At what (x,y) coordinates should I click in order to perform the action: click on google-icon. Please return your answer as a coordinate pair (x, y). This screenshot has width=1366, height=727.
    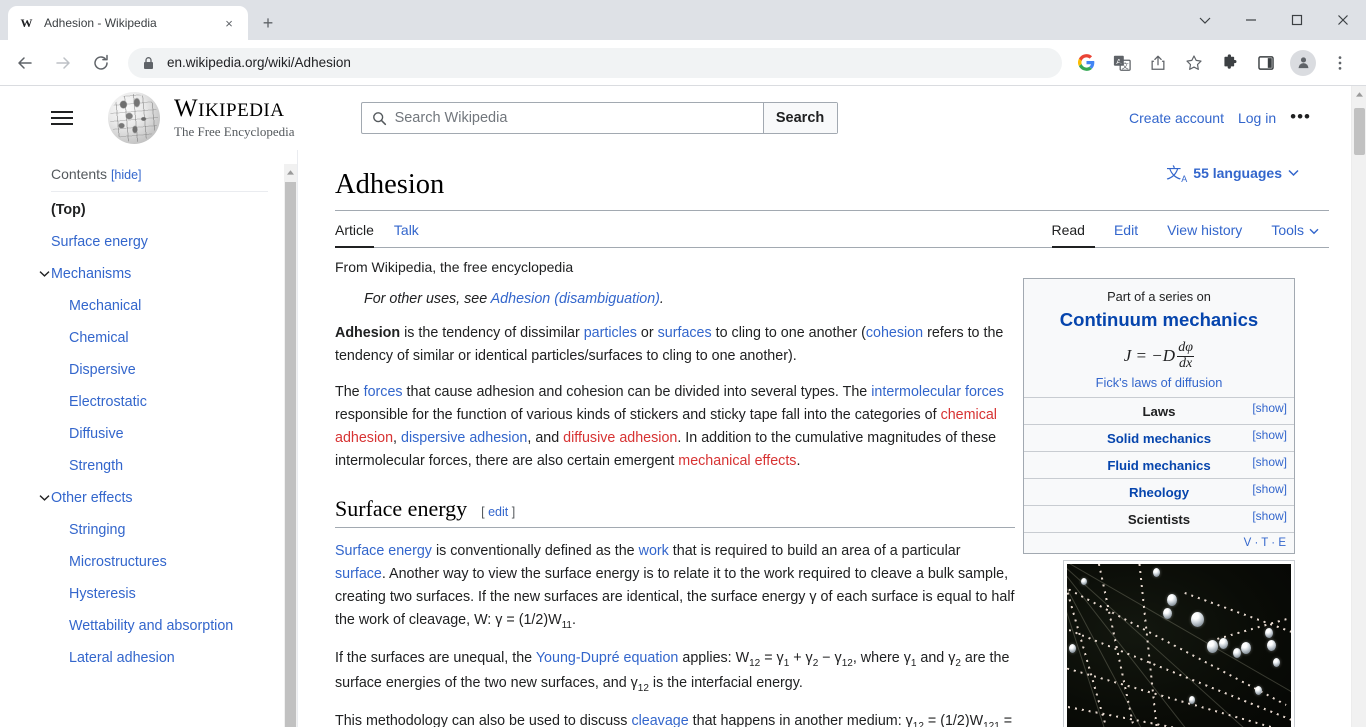
    Looking at the image, I should click on (1086, 63).